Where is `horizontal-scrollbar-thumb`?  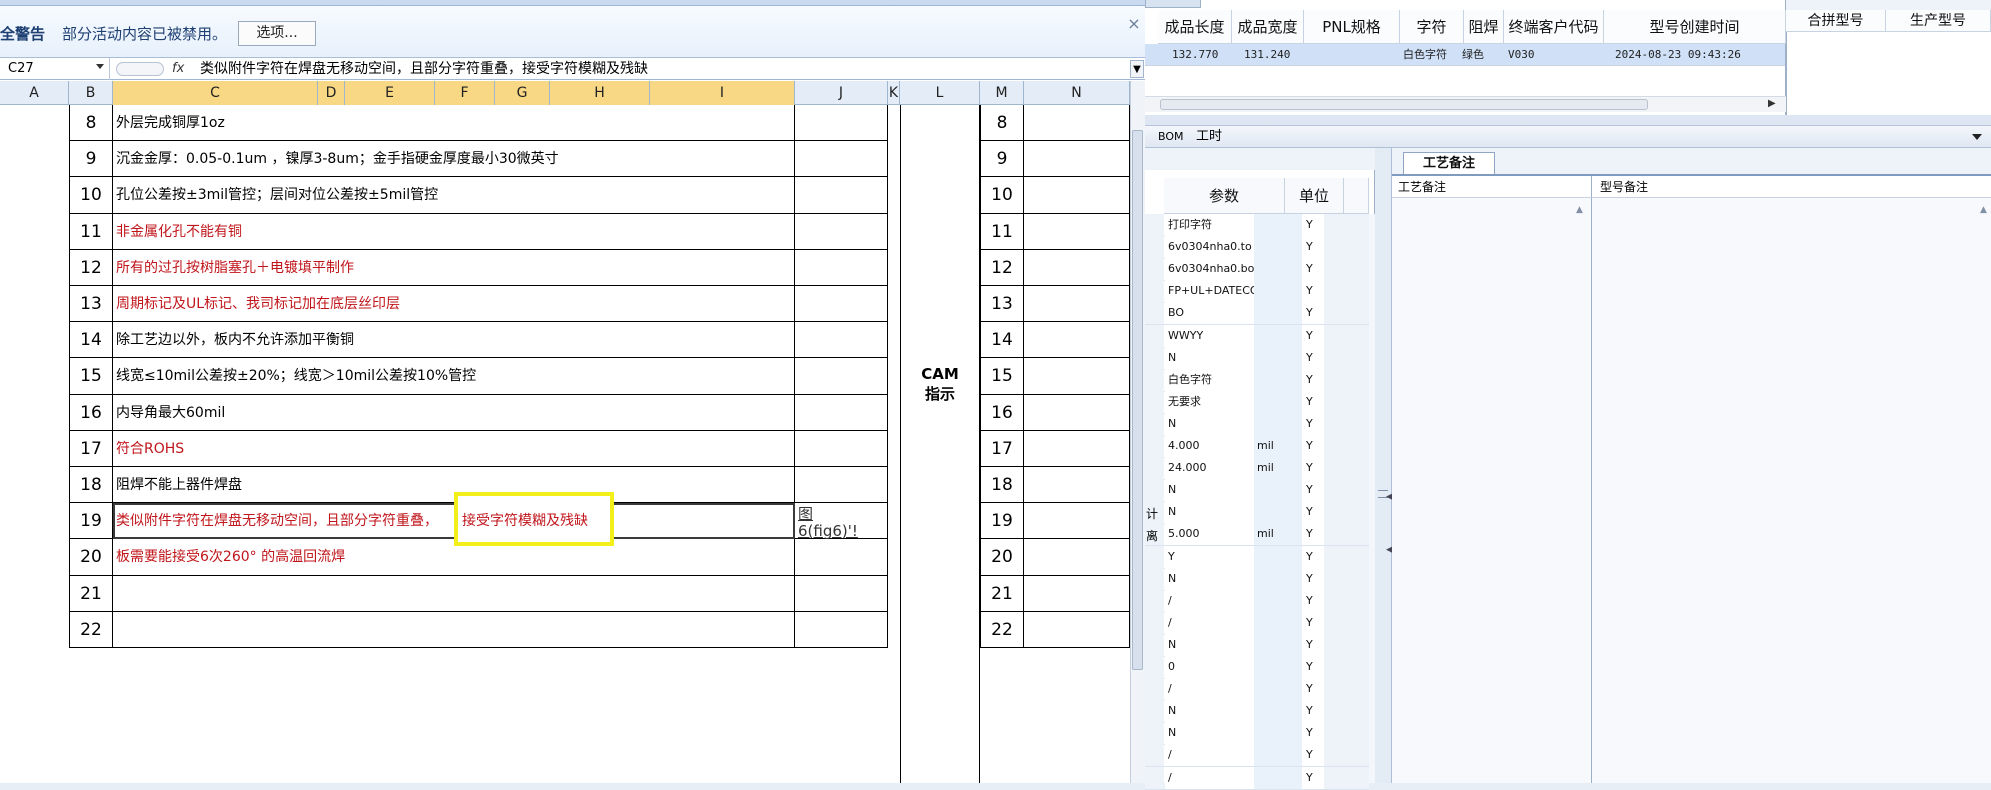
horizontal-scrollbar-thumb is located at coordinates (1404, 104).